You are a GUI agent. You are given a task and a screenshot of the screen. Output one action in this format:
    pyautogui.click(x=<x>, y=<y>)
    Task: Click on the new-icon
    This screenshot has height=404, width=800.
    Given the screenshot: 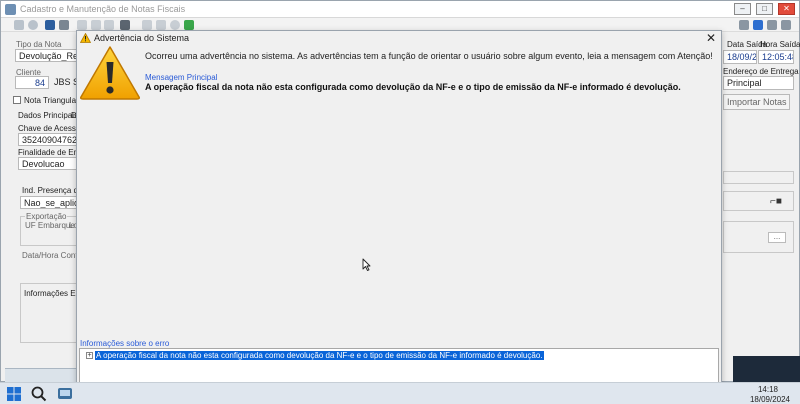 What is the action you would take?
    pyautogui.click(x=19, y=25)
    